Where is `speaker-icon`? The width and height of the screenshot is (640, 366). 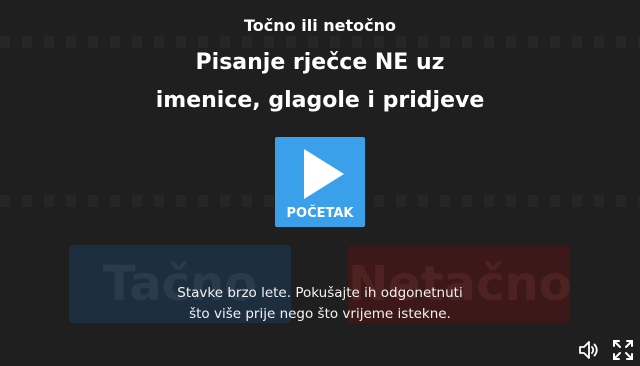
speaker-icon is located at coordinates (589, 350).